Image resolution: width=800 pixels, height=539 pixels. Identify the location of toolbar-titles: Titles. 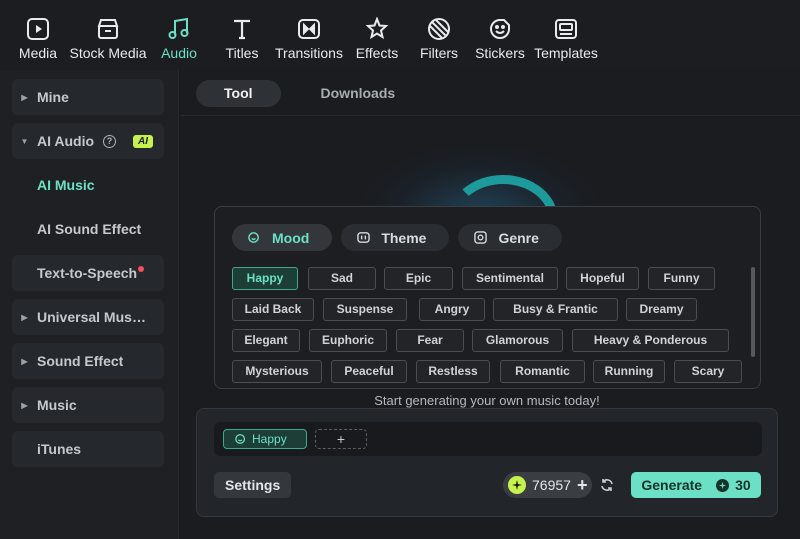
(242, 35).